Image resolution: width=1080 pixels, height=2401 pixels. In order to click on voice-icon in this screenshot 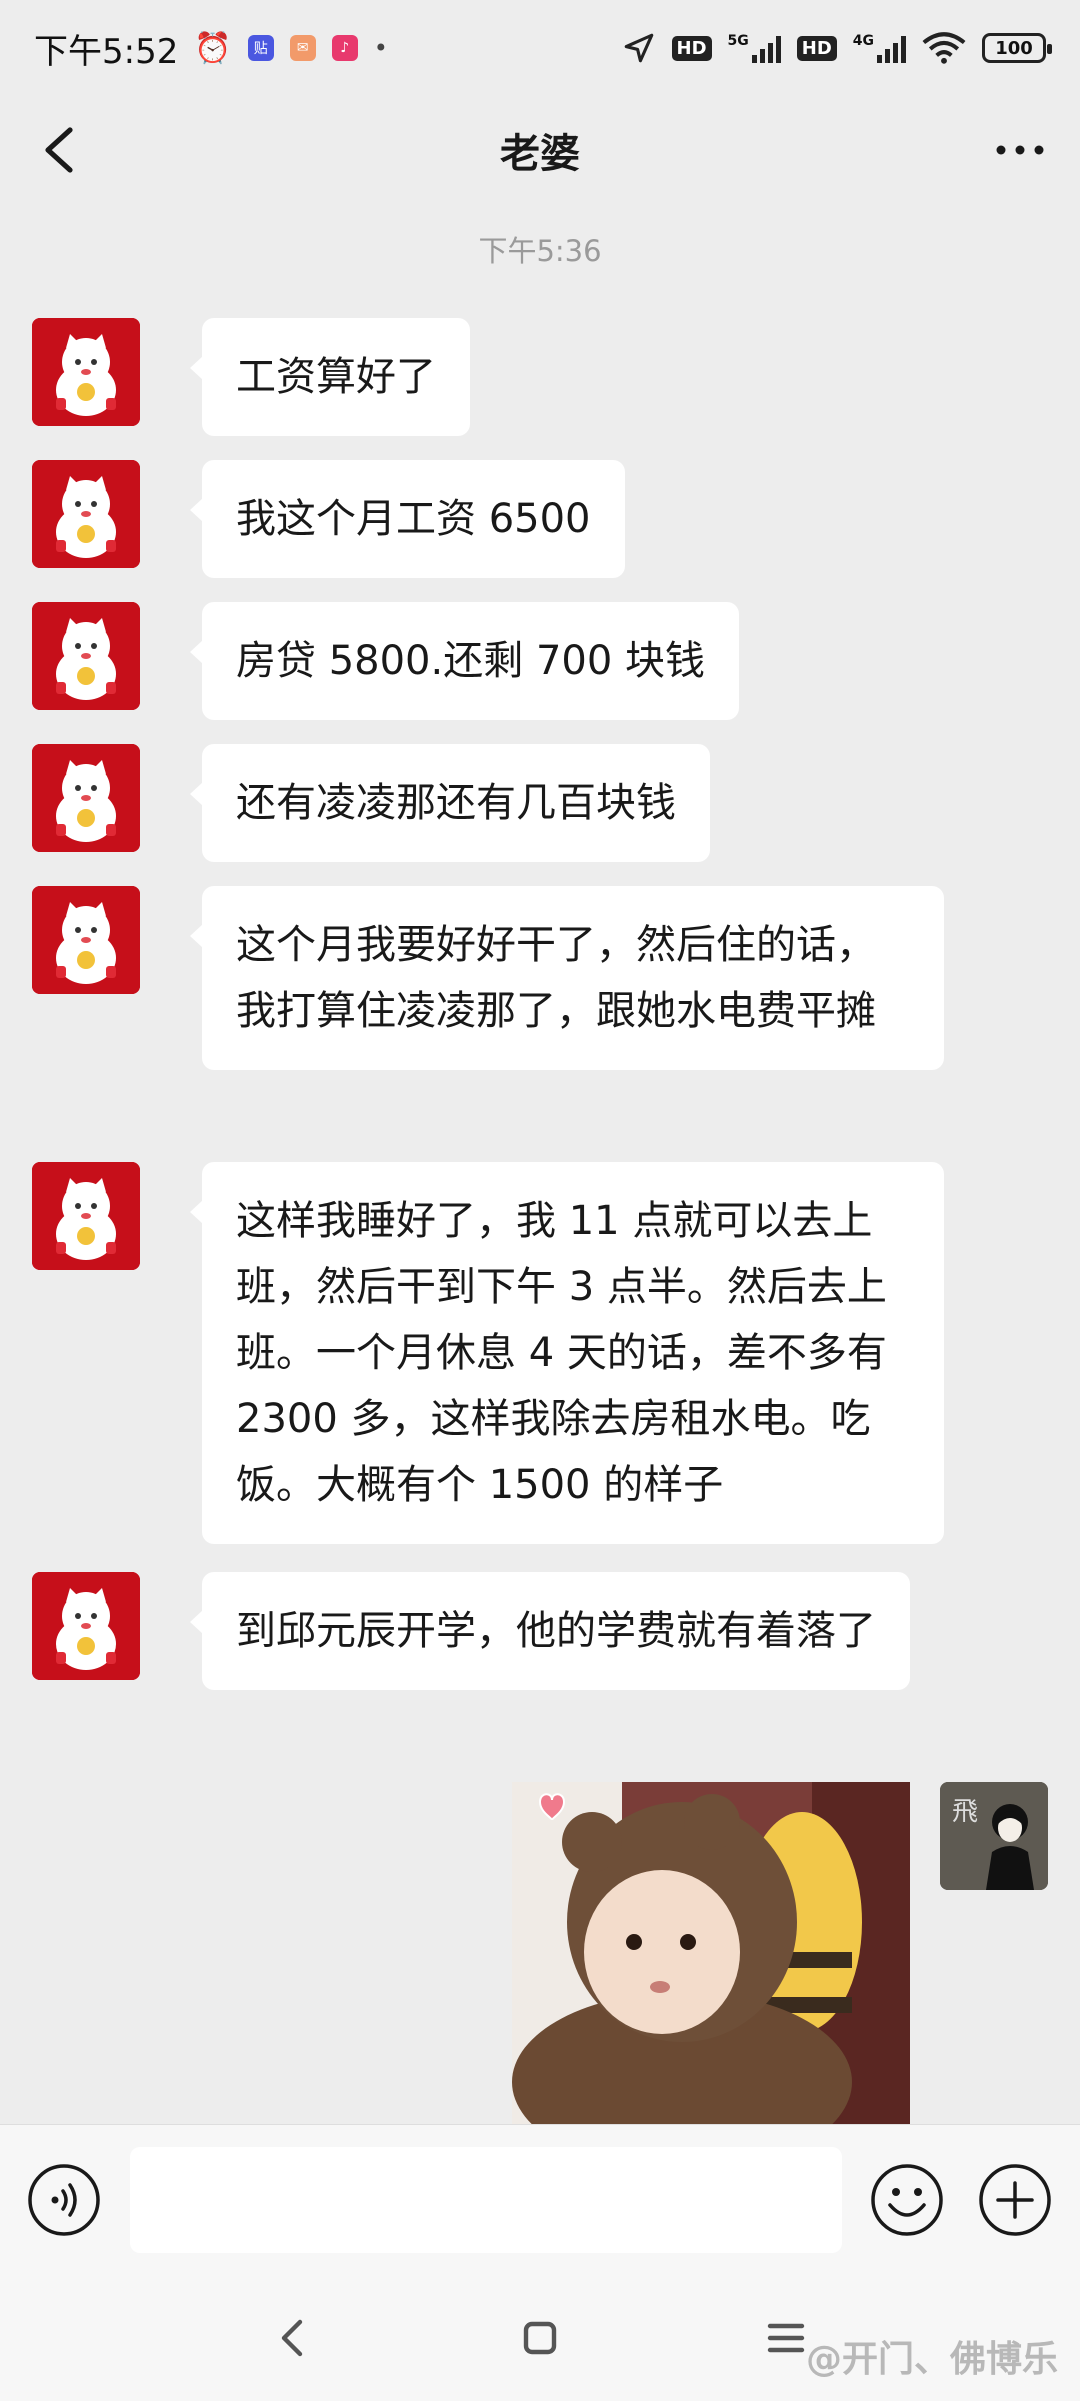, I will do `click(64, 2200)`.